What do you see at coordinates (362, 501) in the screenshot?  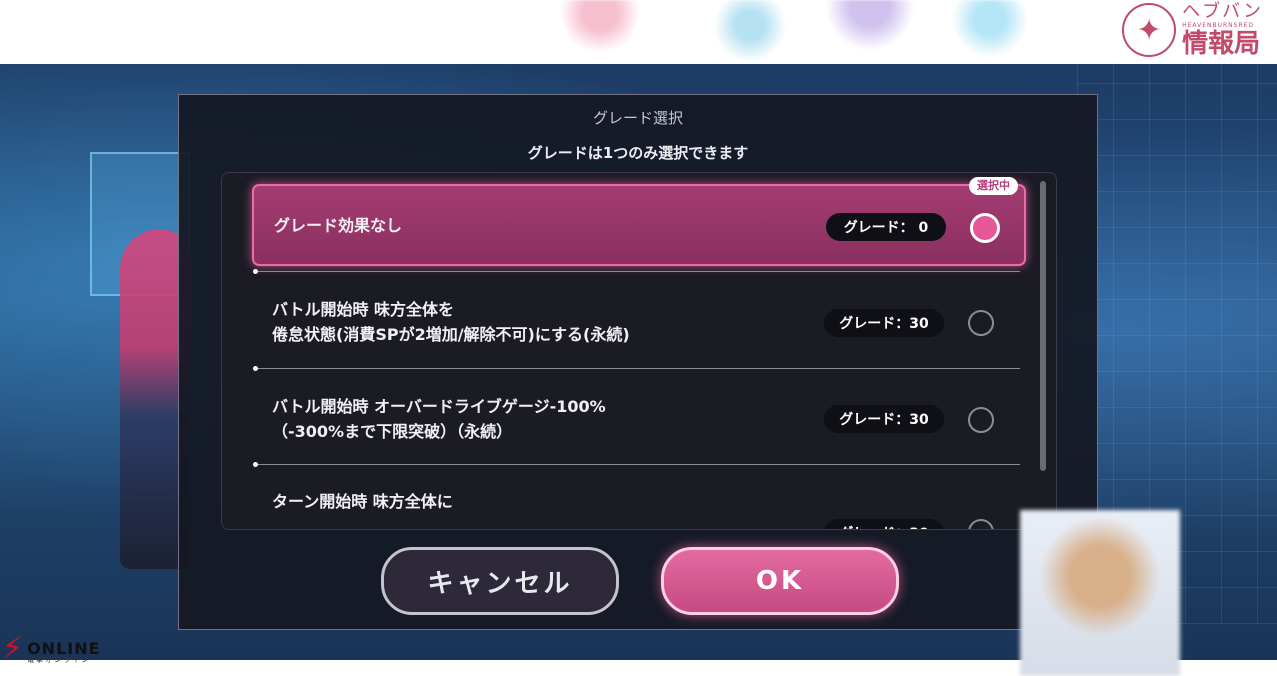 I see `option-label-line1: ターン開始時 味方全体に` at bounding box center [362, 501].